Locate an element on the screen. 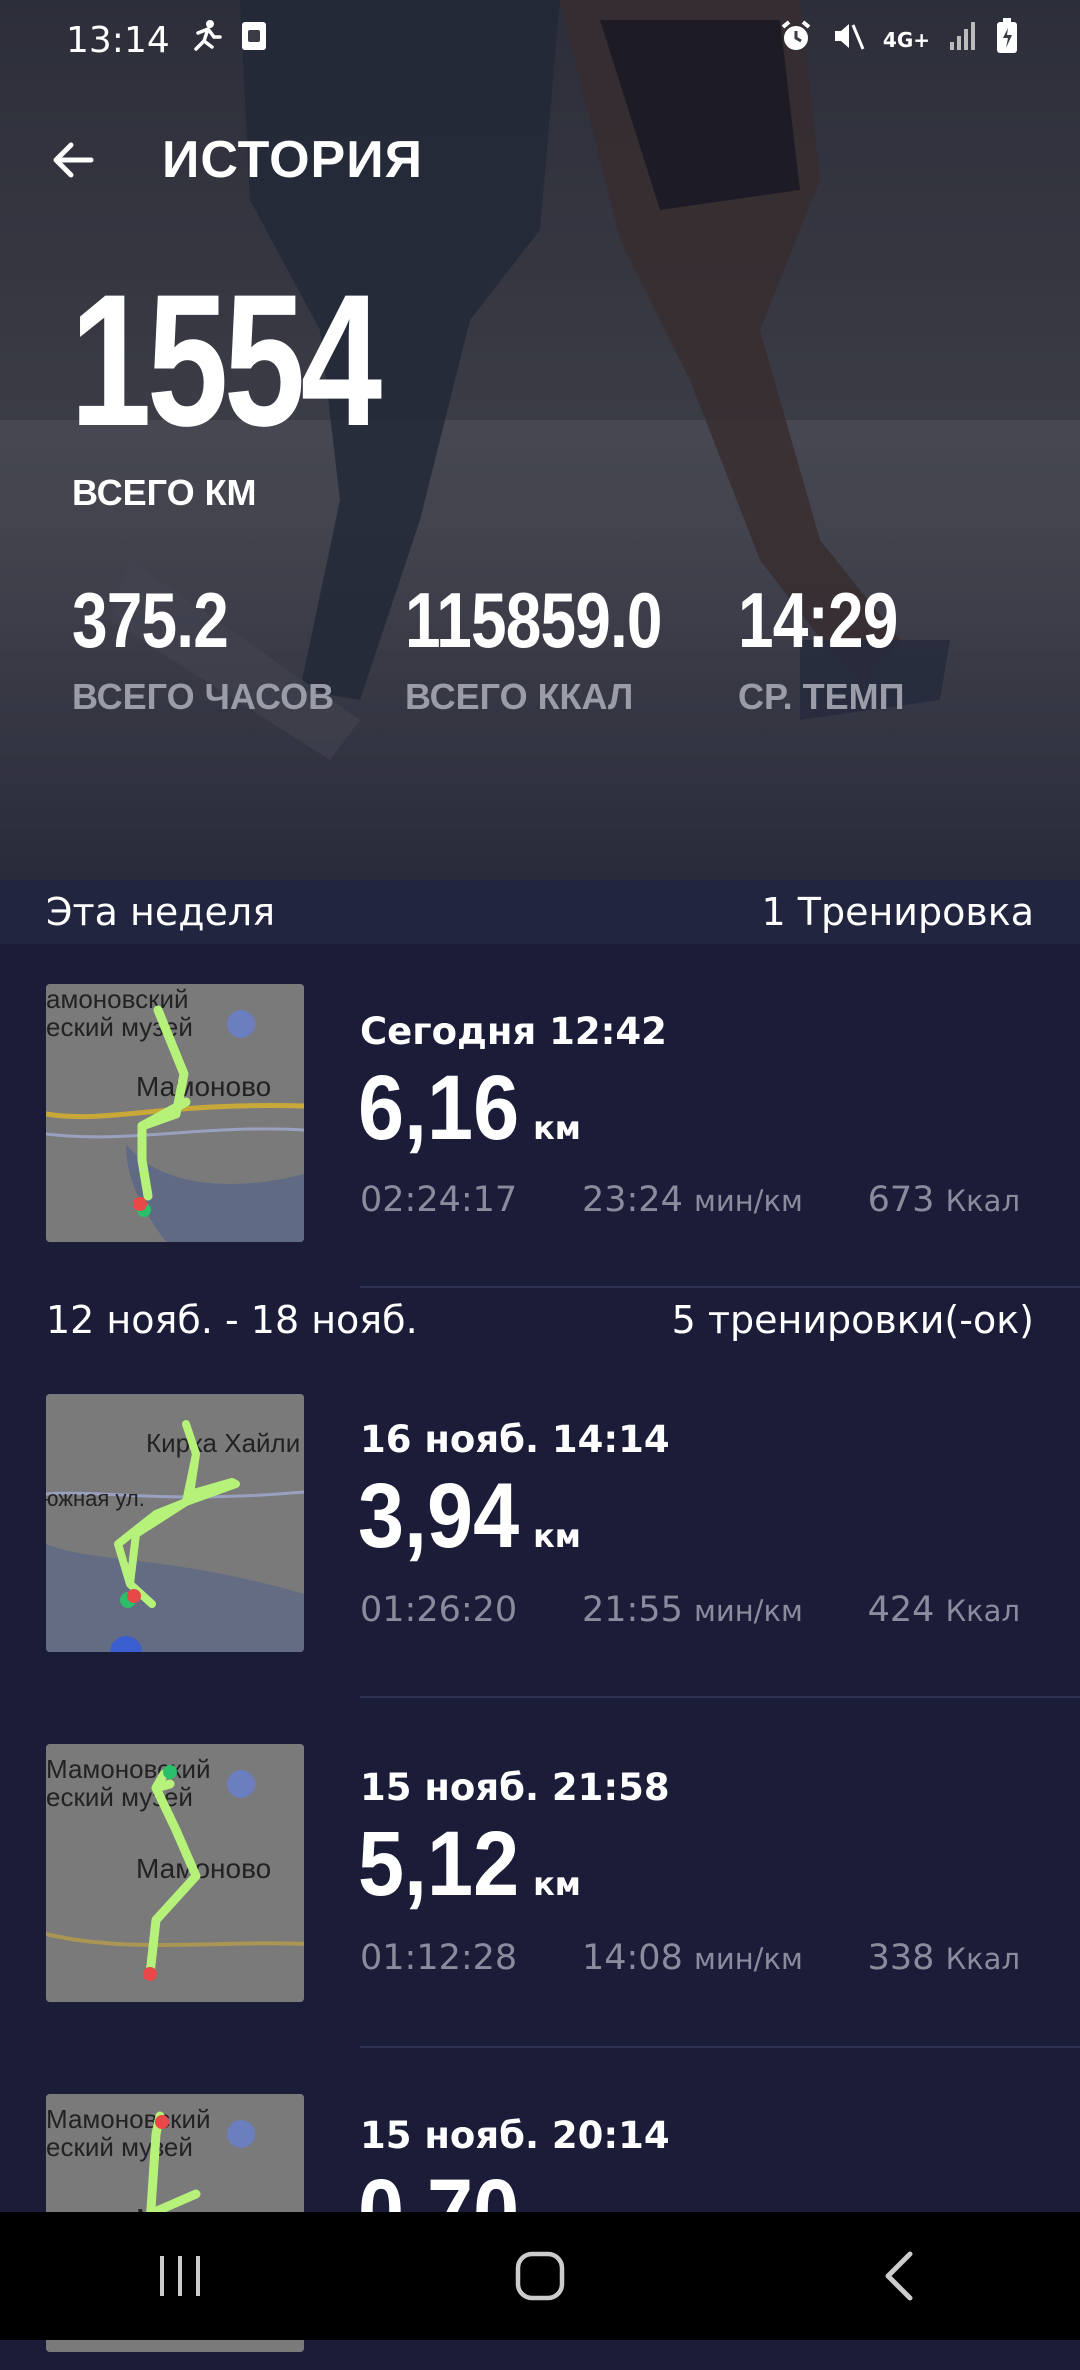 The height and width of the screenshot is (2370, 1080). stat-label: ВСЕГО ЧАСОВ is located at coordinates (203, 696).